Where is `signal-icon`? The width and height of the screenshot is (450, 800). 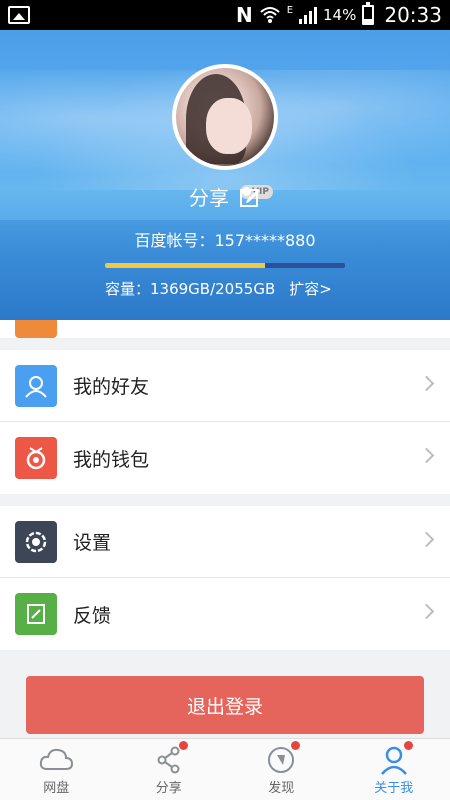 signal-icon is located at coordinates (308, 15).